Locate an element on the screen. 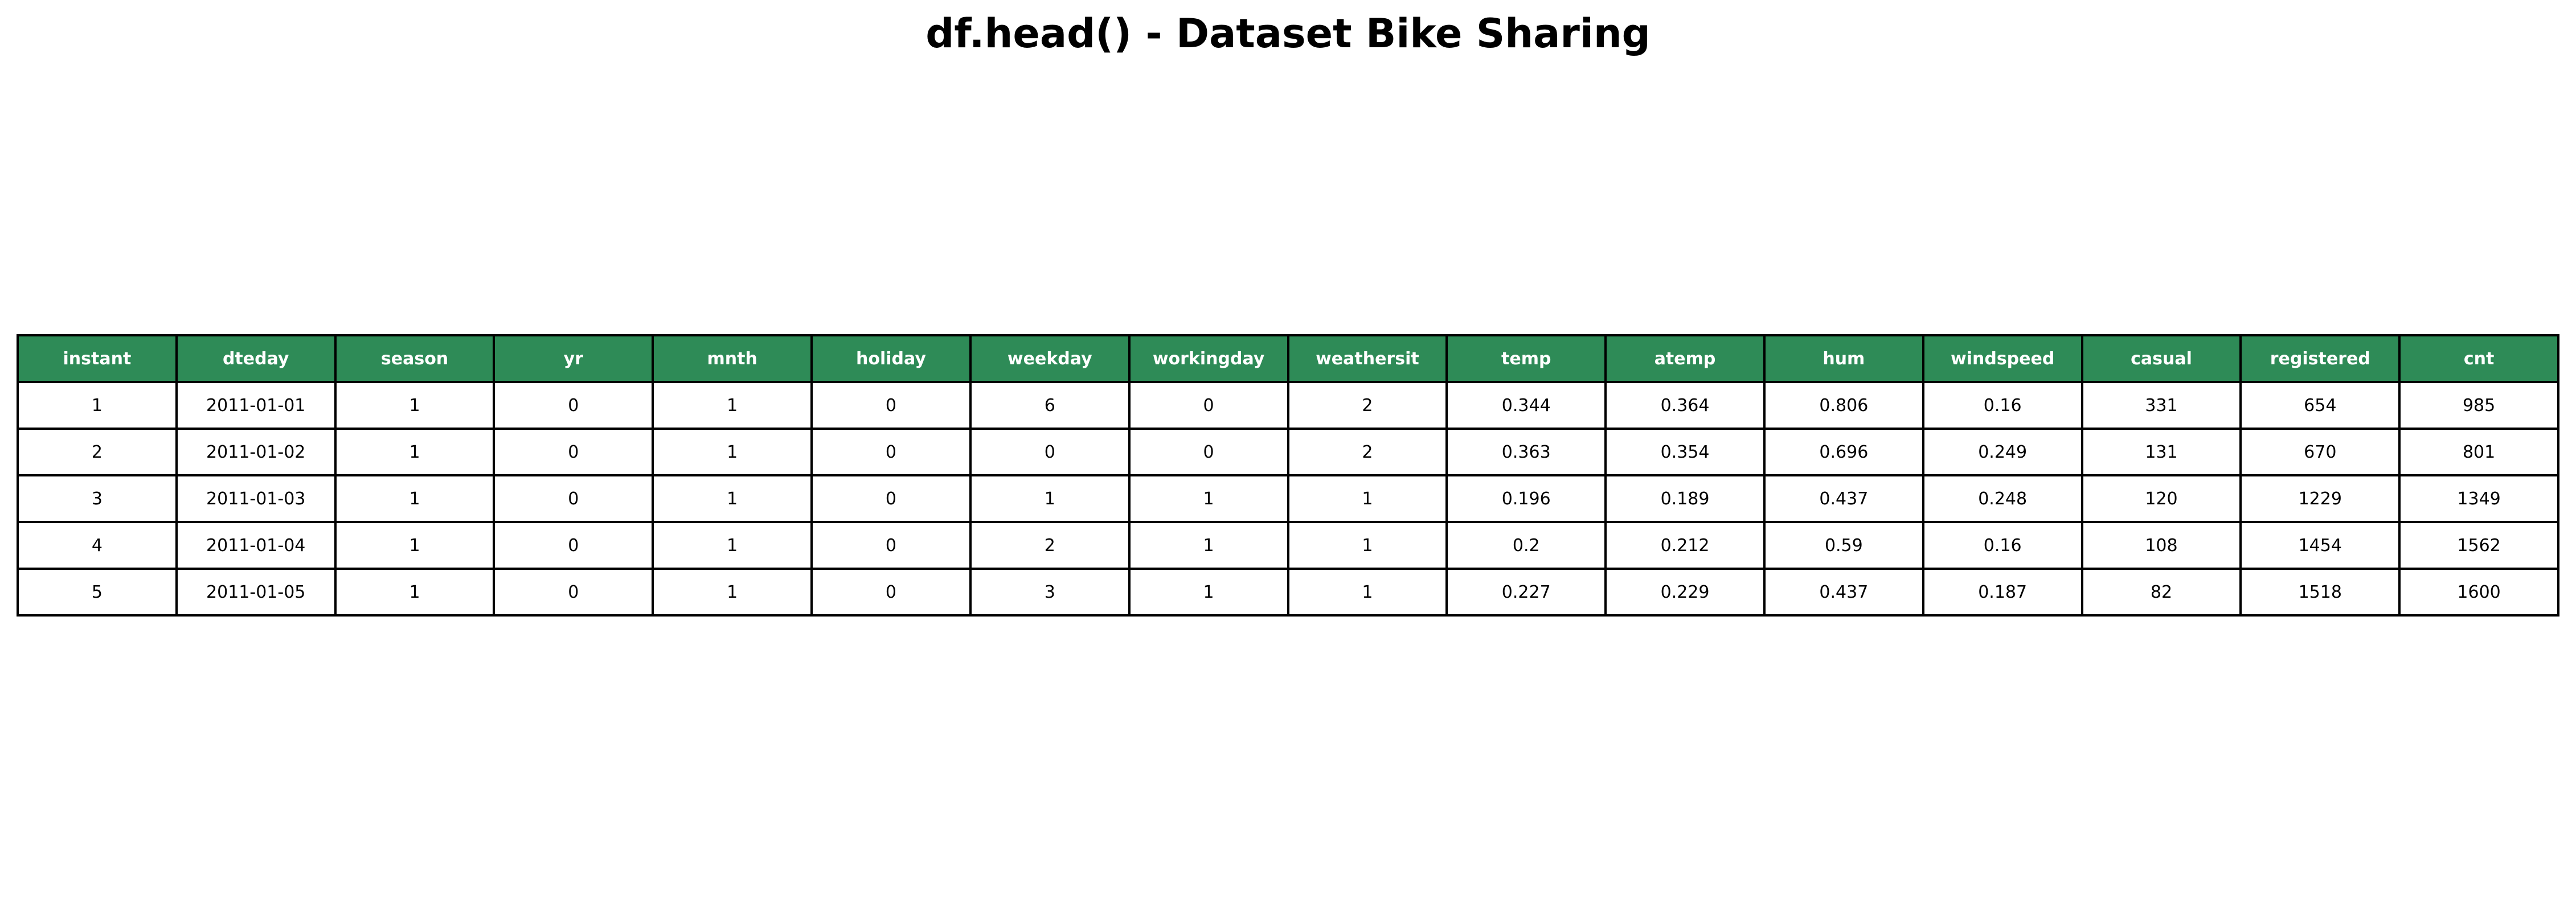 The image size is (2576, 900). table-cell-instant: 1 is located at coordinates (98, 405).